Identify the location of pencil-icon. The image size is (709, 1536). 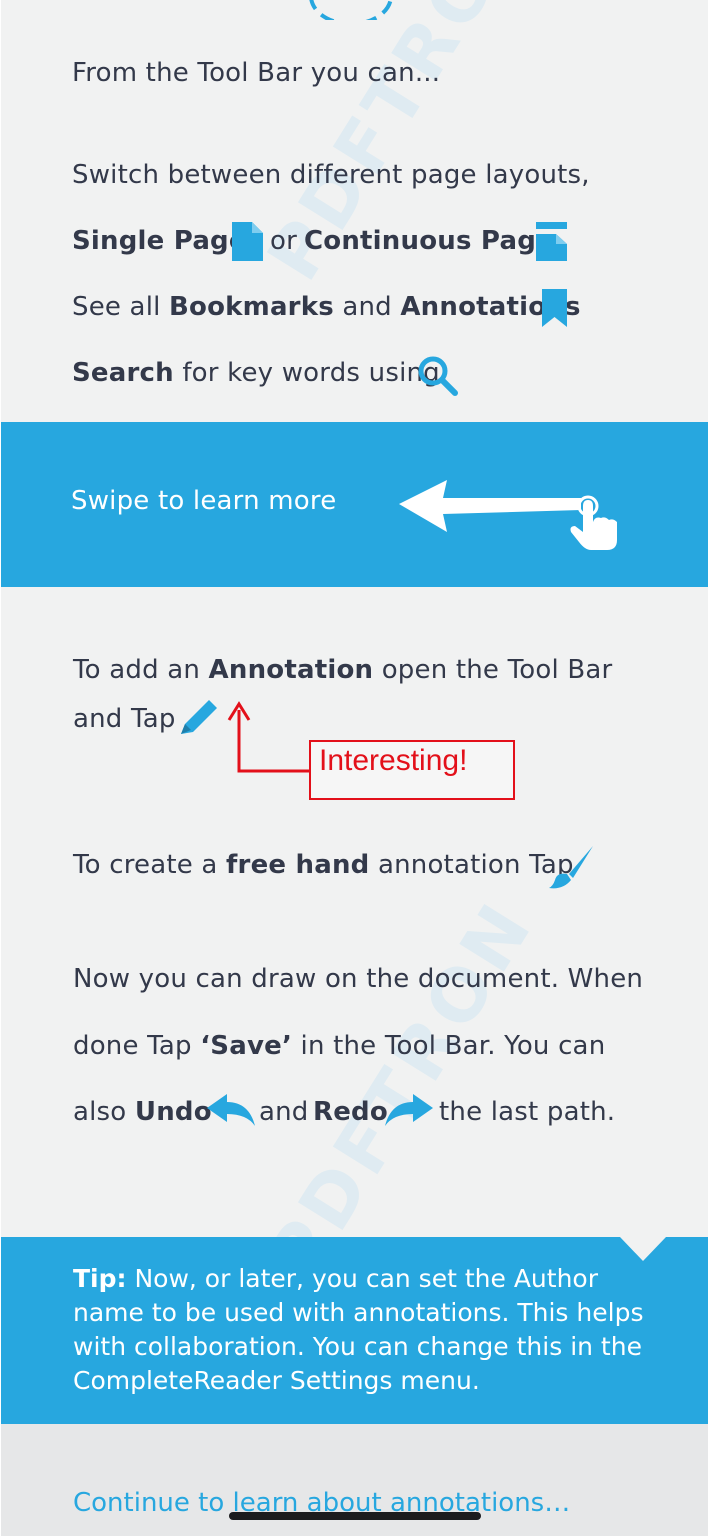
(199, 717).